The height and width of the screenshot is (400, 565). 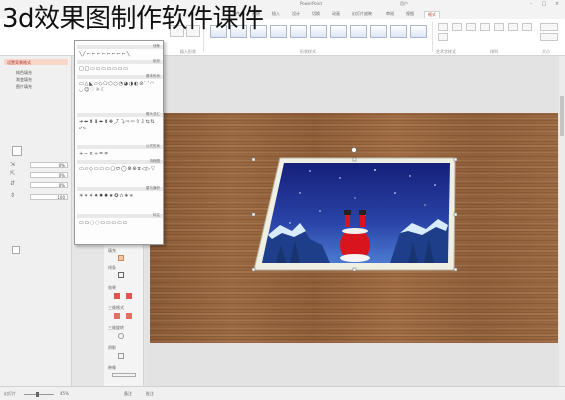 I want to click on user-name: 用户, so click(x=404, y=4).